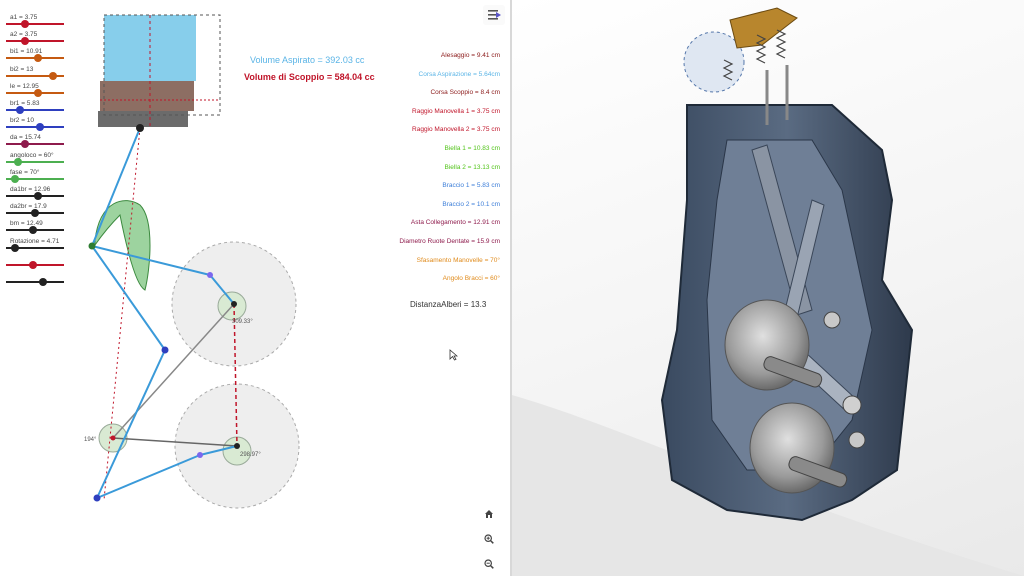  I want to click on parameter-text: Corsa Aspirazione = 5.64cm, so click(459, 74).